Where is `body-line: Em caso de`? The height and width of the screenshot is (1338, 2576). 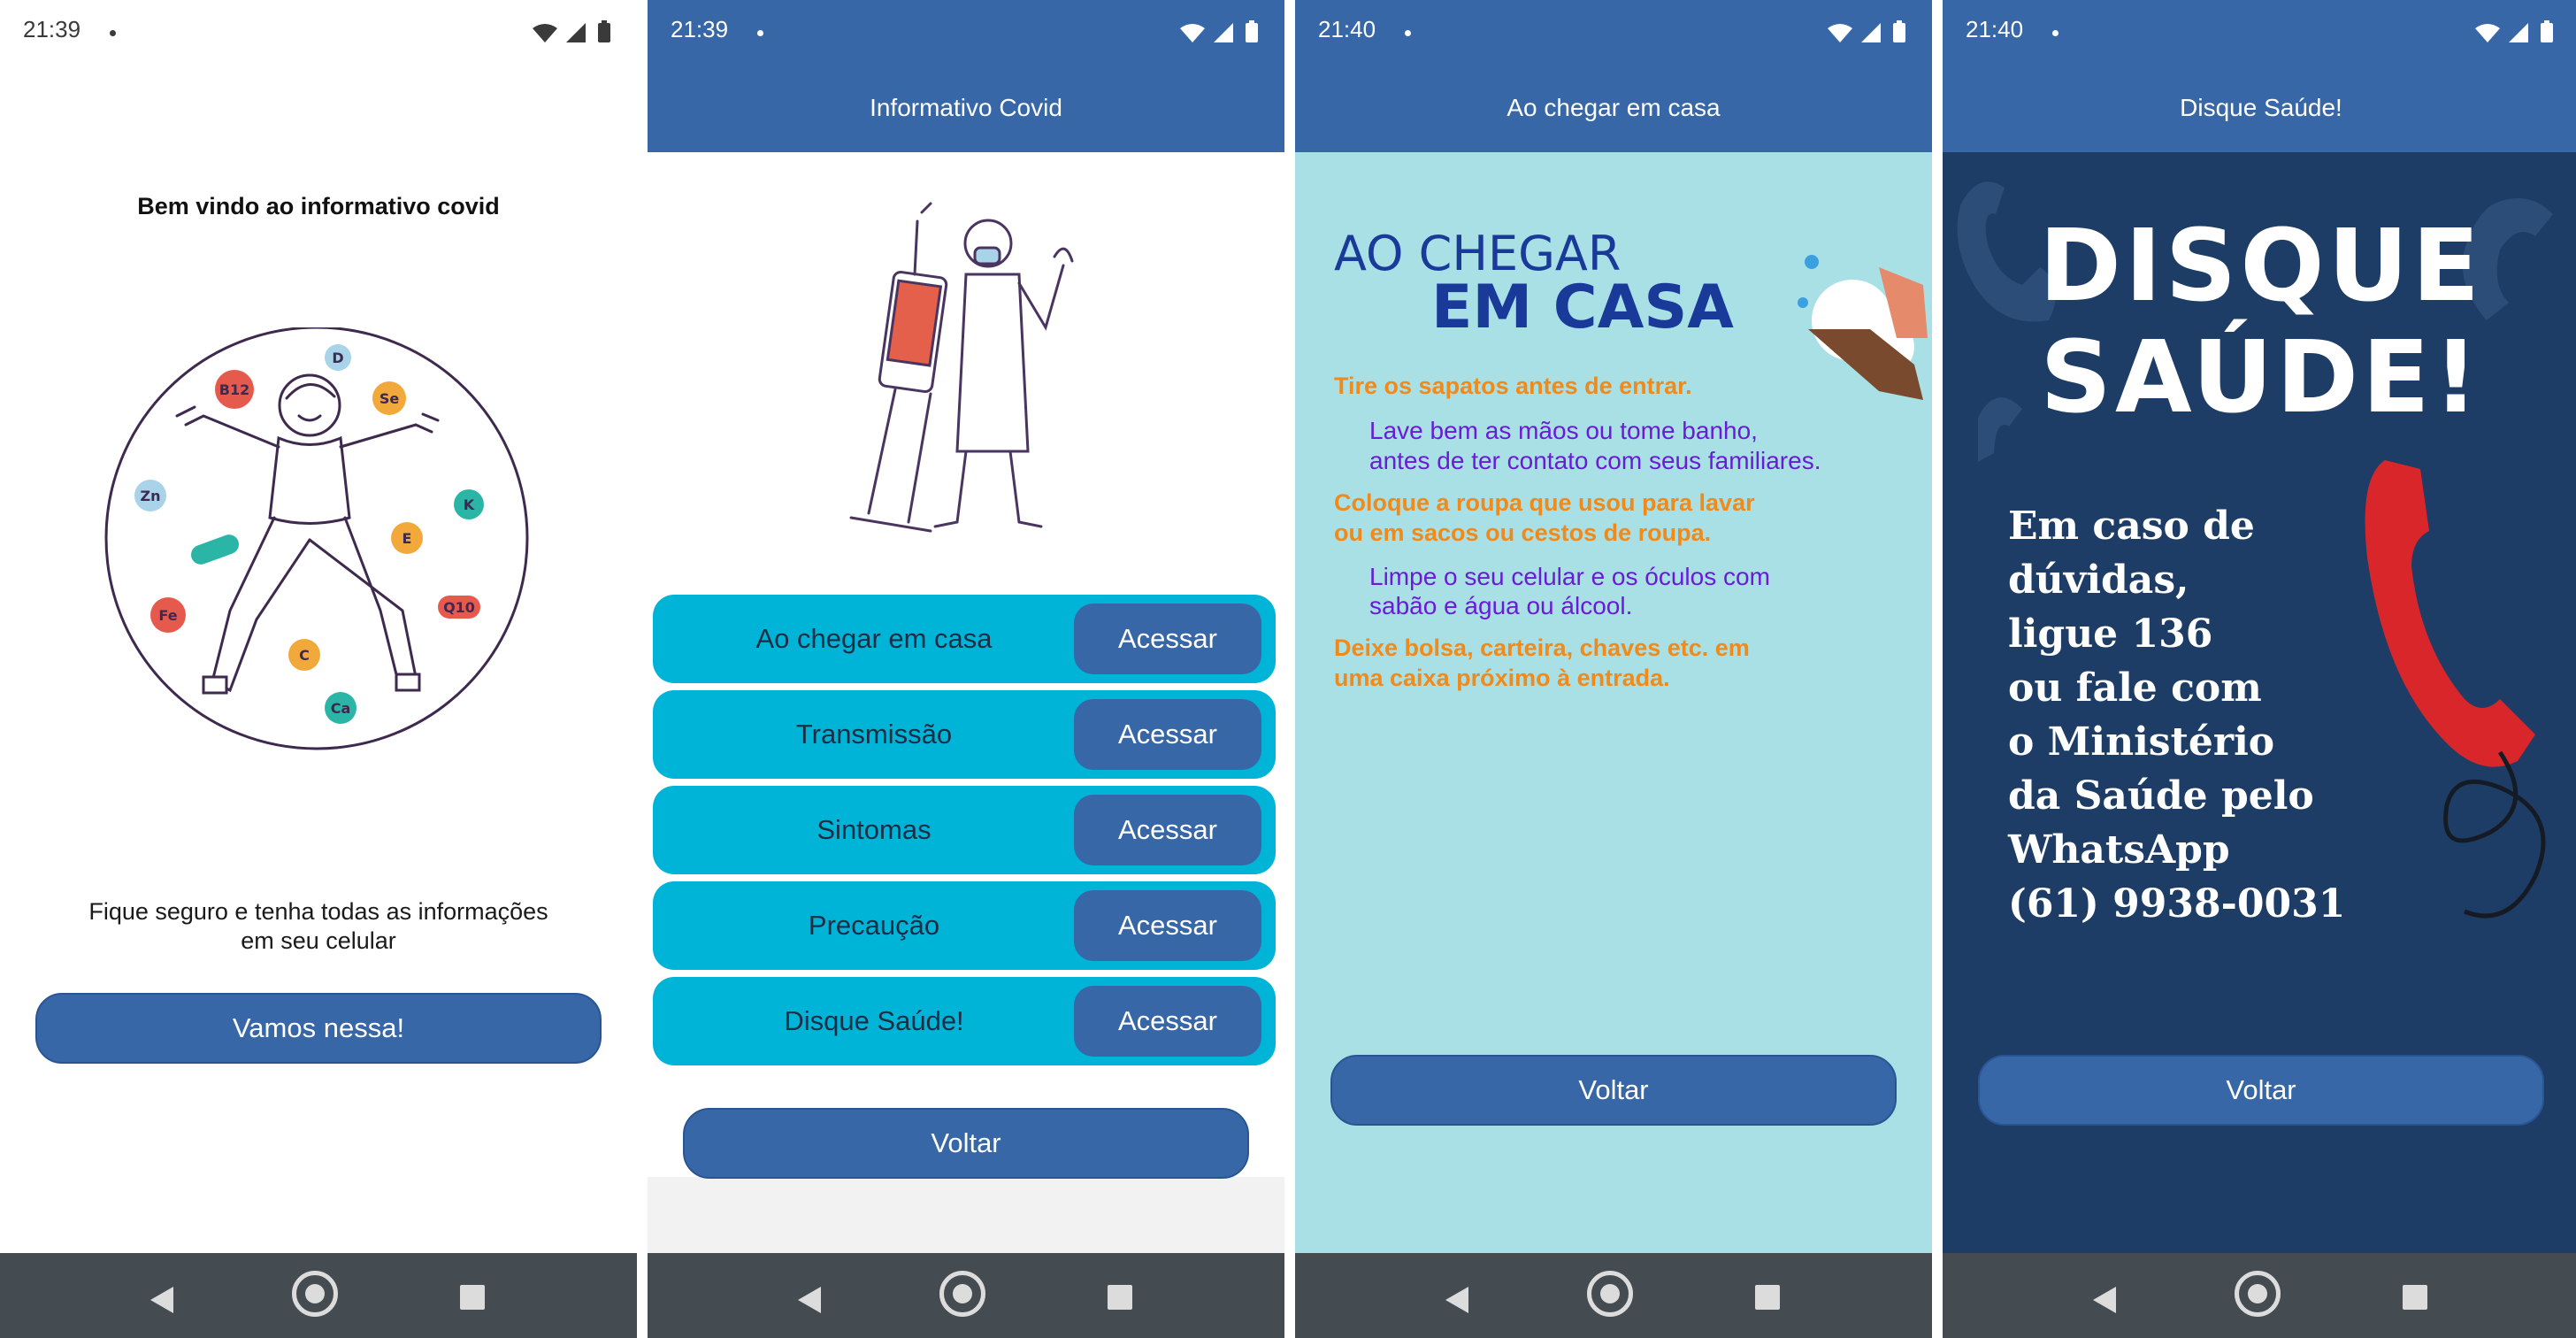
body-line: Em caso de is located at coordinates (2131, 526).